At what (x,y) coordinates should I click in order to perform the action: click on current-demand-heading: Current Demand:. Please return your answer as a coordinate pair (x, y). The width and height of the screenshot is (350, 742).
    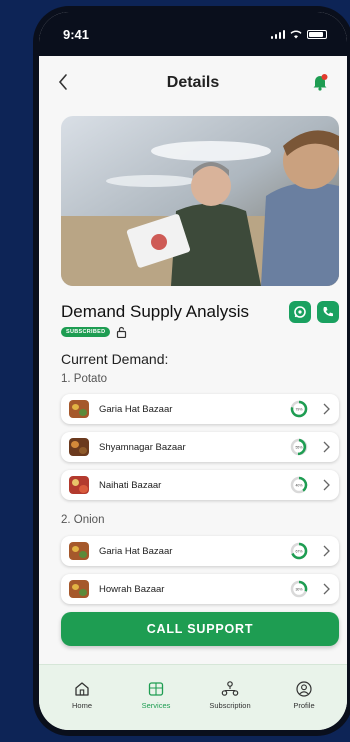
    Looking at the image, I should click on (115, 359).